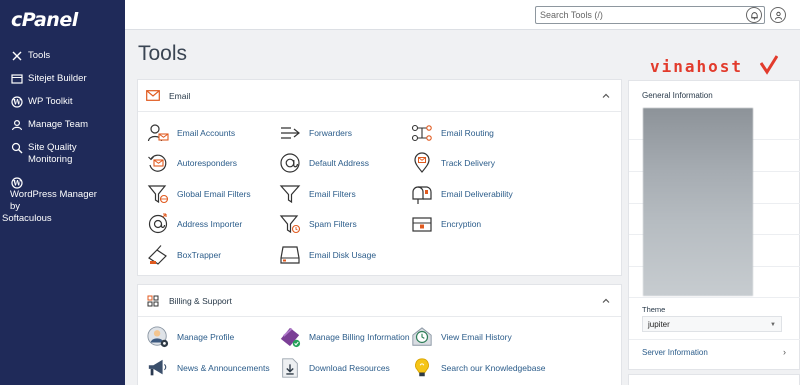  I want to click on tool-label: Spam Filters, so click(333, 224).